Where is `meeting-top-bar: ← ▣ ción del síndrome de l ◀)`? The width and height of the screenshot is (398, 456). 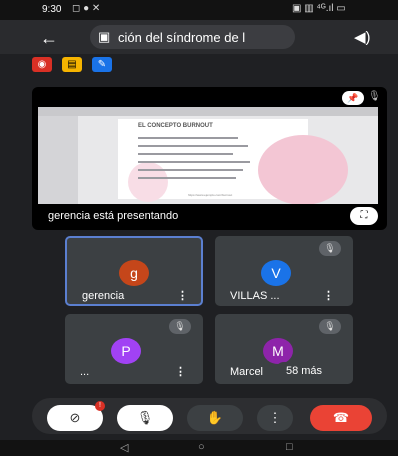
meeting-top-bar: ← ▣ ción del síndrome de l ◀) is located at coordinates (199, 37).